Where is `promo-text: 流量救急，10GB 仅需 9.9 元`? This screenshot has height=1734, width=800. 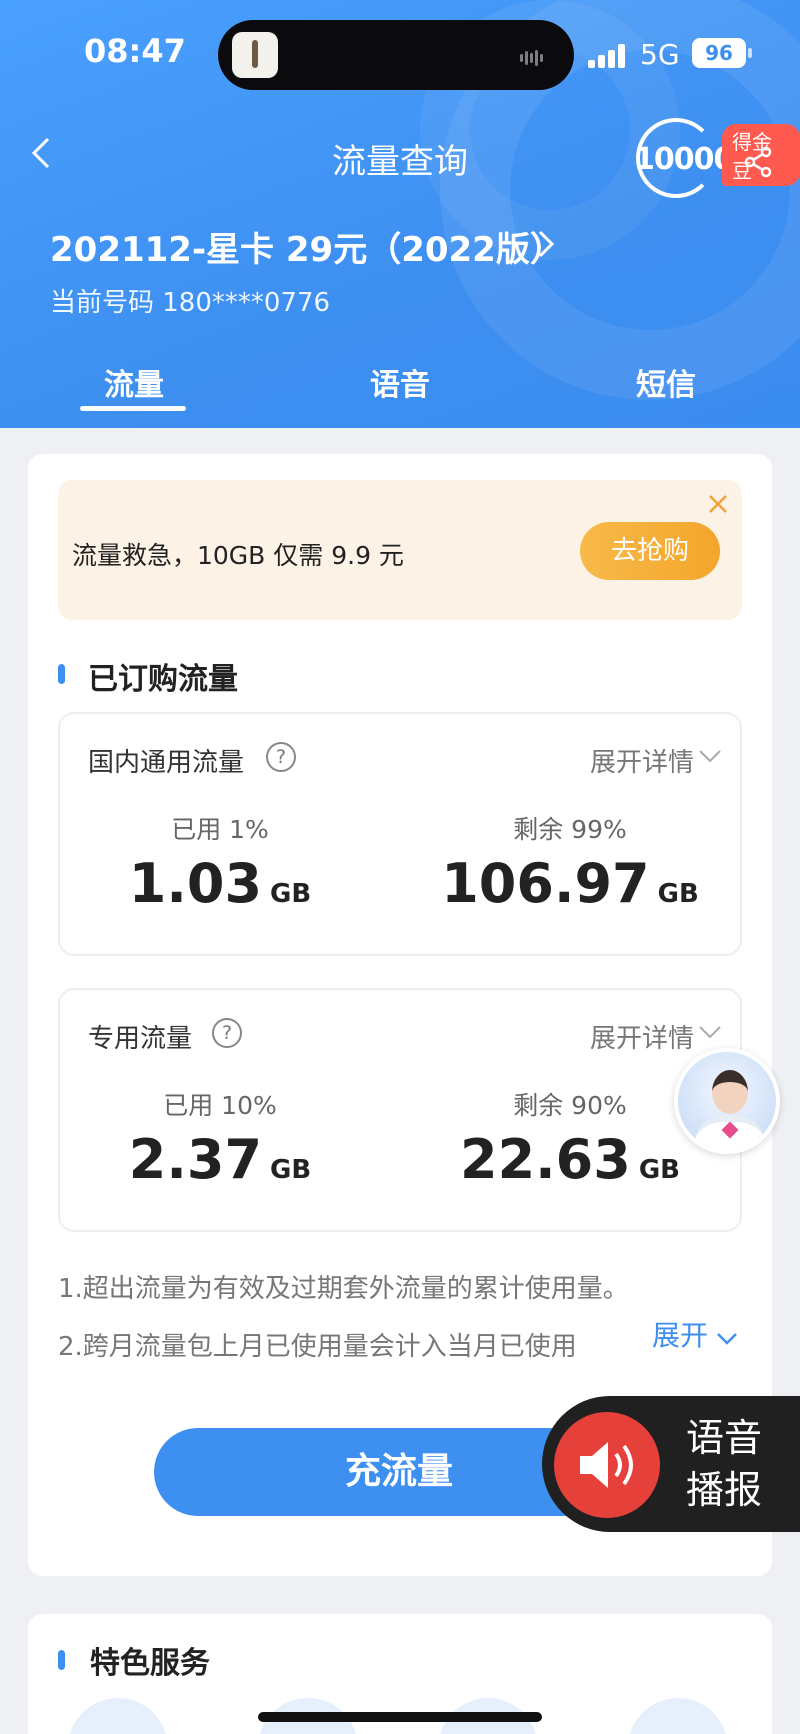 promo-text: 流量救急，10GB 仅需 9.9 元 is located at coordinates (238, 555).